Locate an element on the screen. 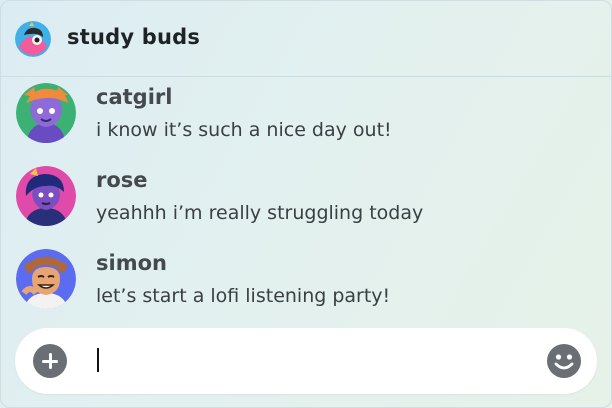  simon-avatar is located at coordinates (46, 279).